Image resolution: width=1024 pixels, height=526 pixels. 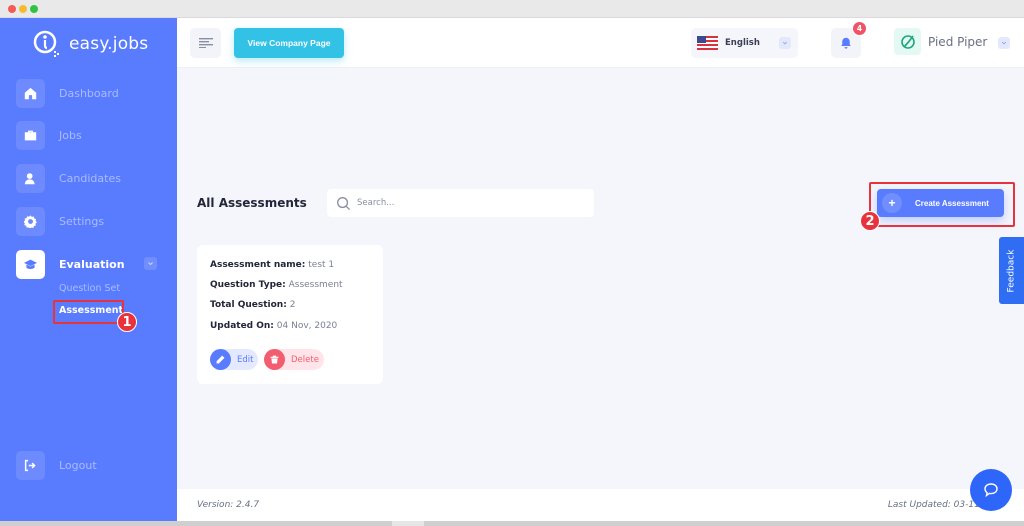 What do you see at coordinates (408, 523) in the screenshot?
I see `scrollbar-thumb` at bounding box center [408, 523].